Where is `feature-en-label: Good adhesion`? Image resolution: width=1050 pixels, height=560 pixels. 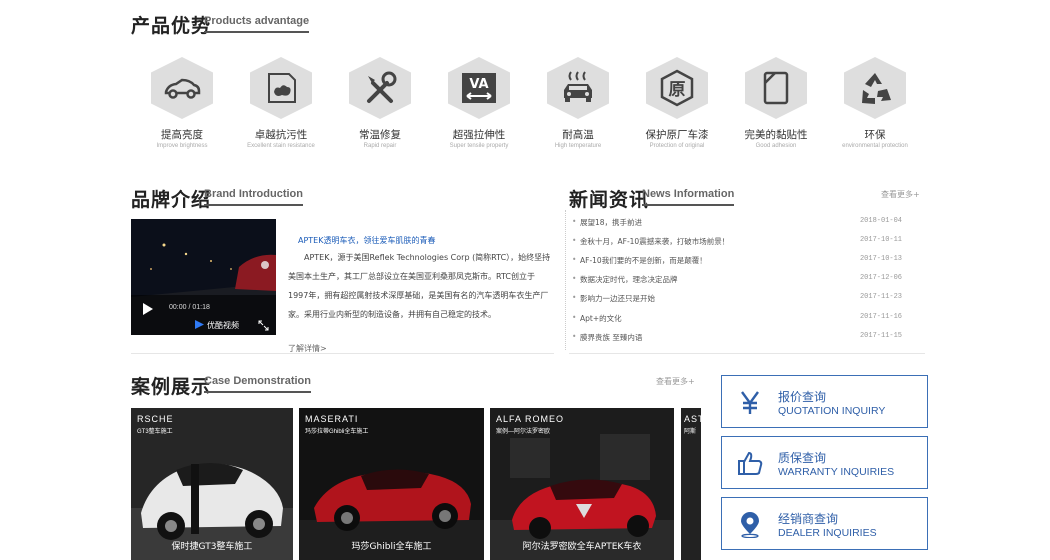 feature-en-label: Good adhesion is located at coordinates (776, 146).